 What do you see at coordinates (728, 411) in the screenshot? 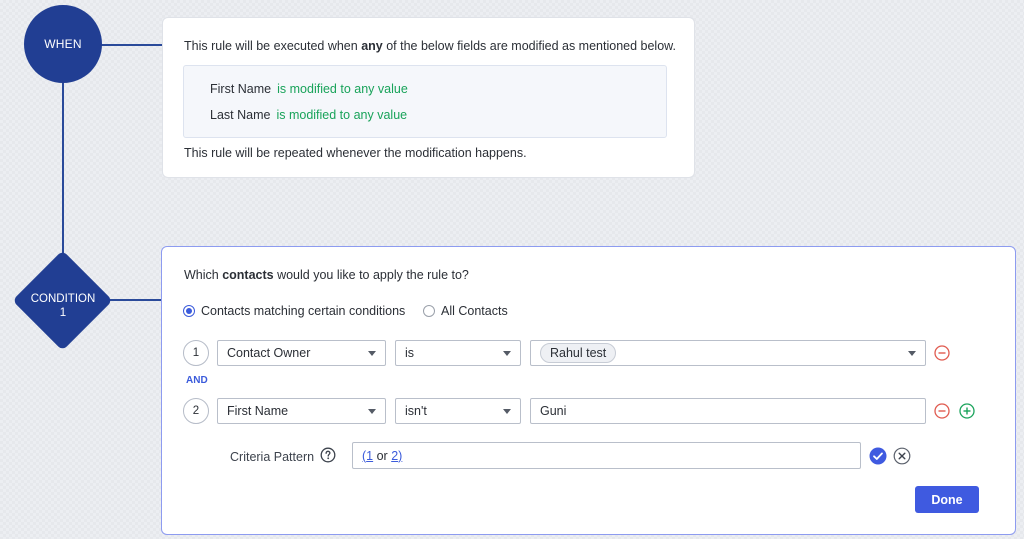
I see `criteria-2-value-input: Guni` at bounding box center [728, 411].